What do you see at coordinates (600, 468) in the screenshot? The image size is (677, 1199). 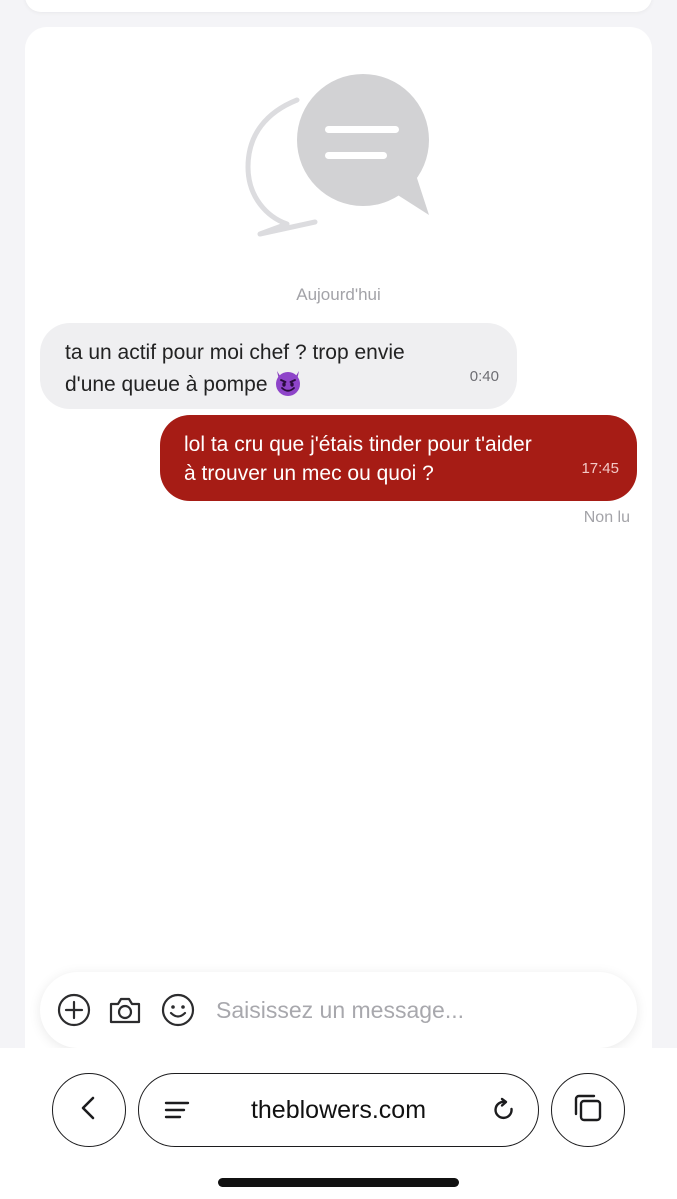 I see `message-time: 17:45` at bounding box center [600, 468].